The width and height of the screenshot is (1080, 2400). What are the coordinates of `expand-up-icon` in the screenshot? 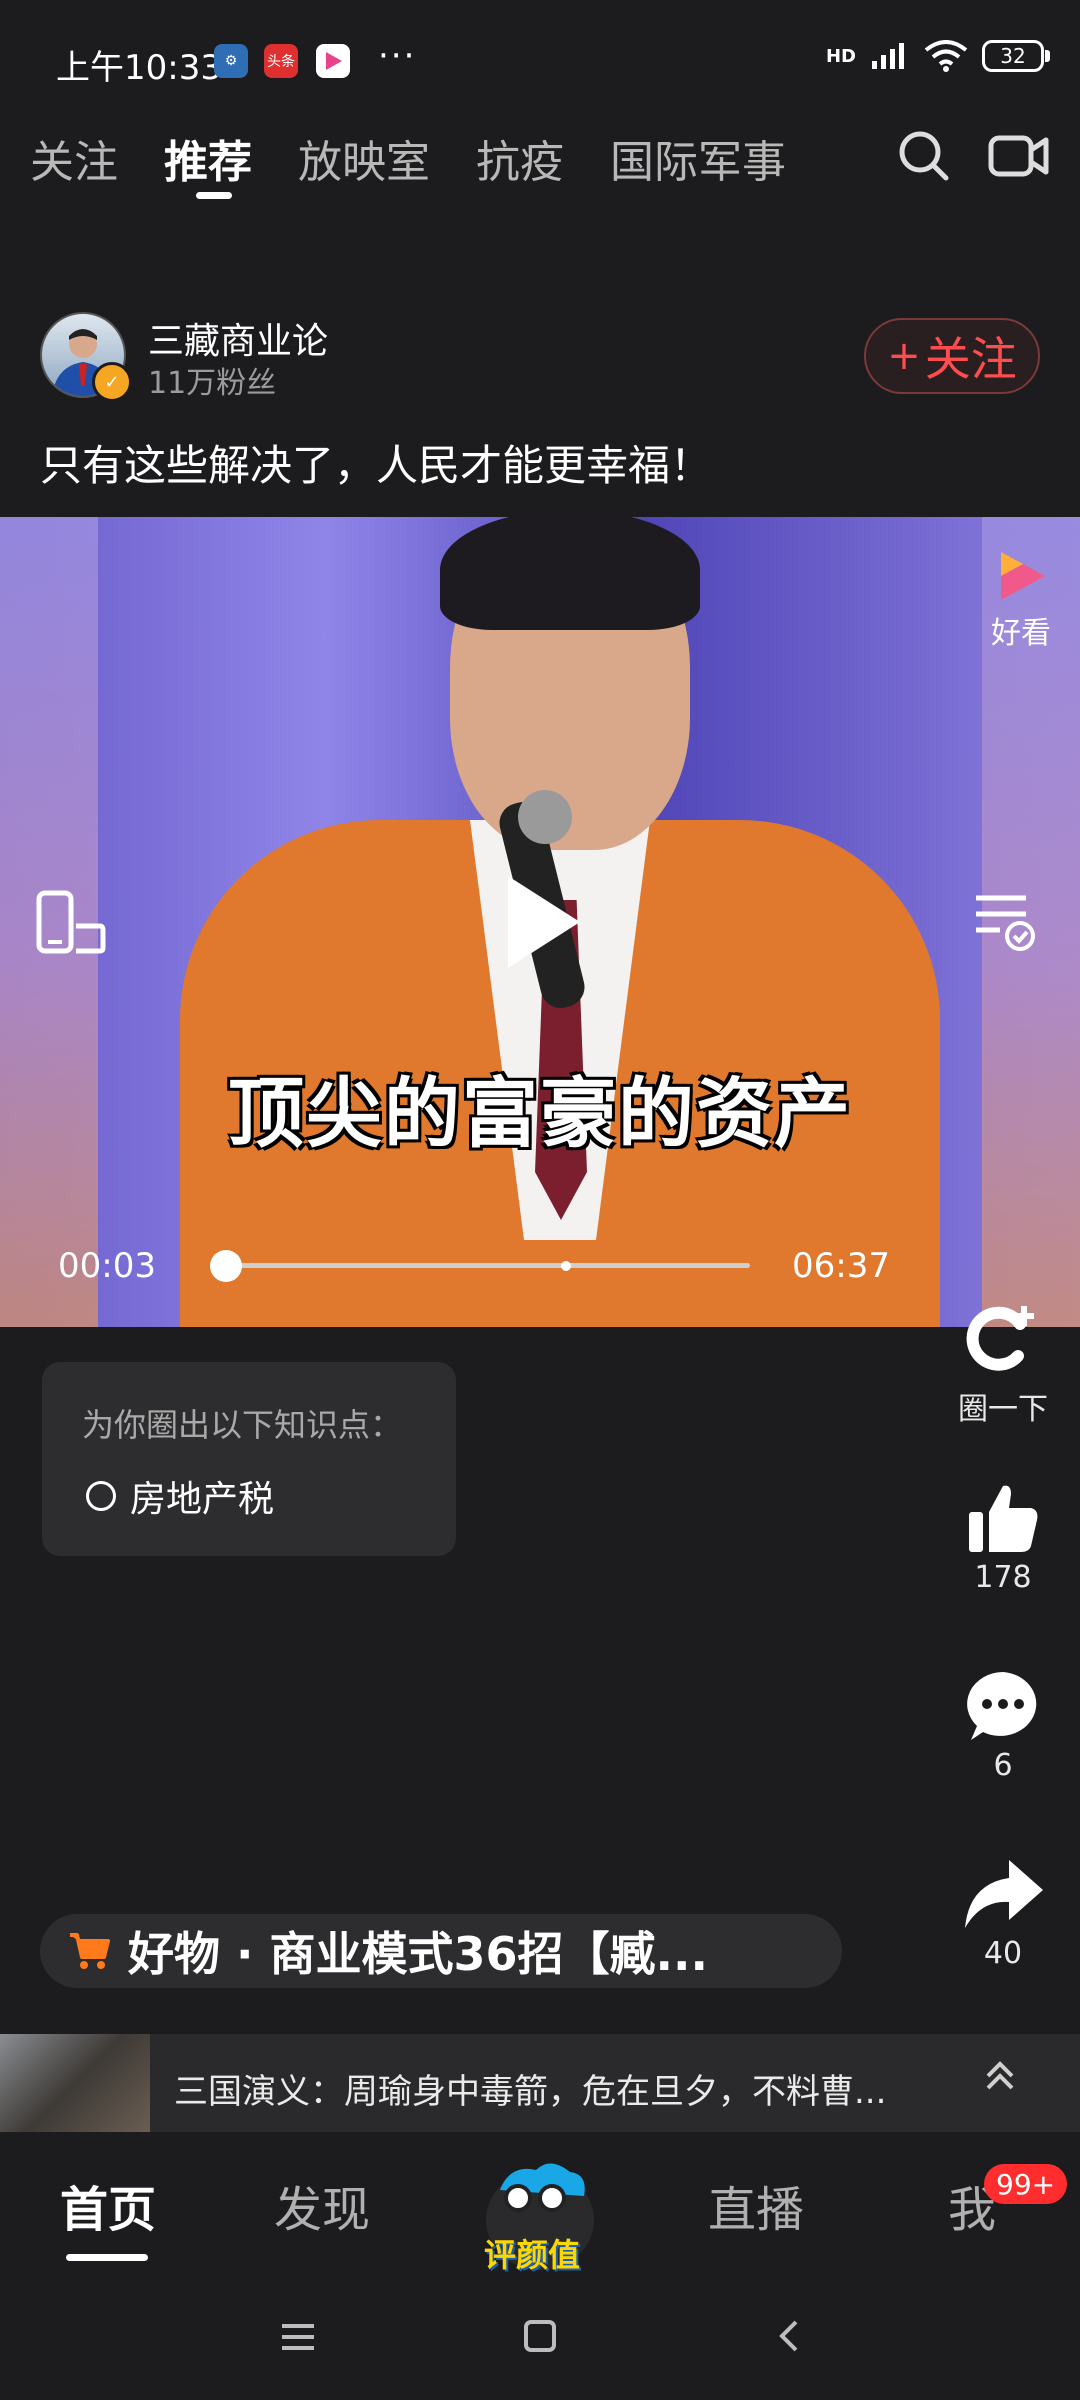 It's located at (1000, 2081).